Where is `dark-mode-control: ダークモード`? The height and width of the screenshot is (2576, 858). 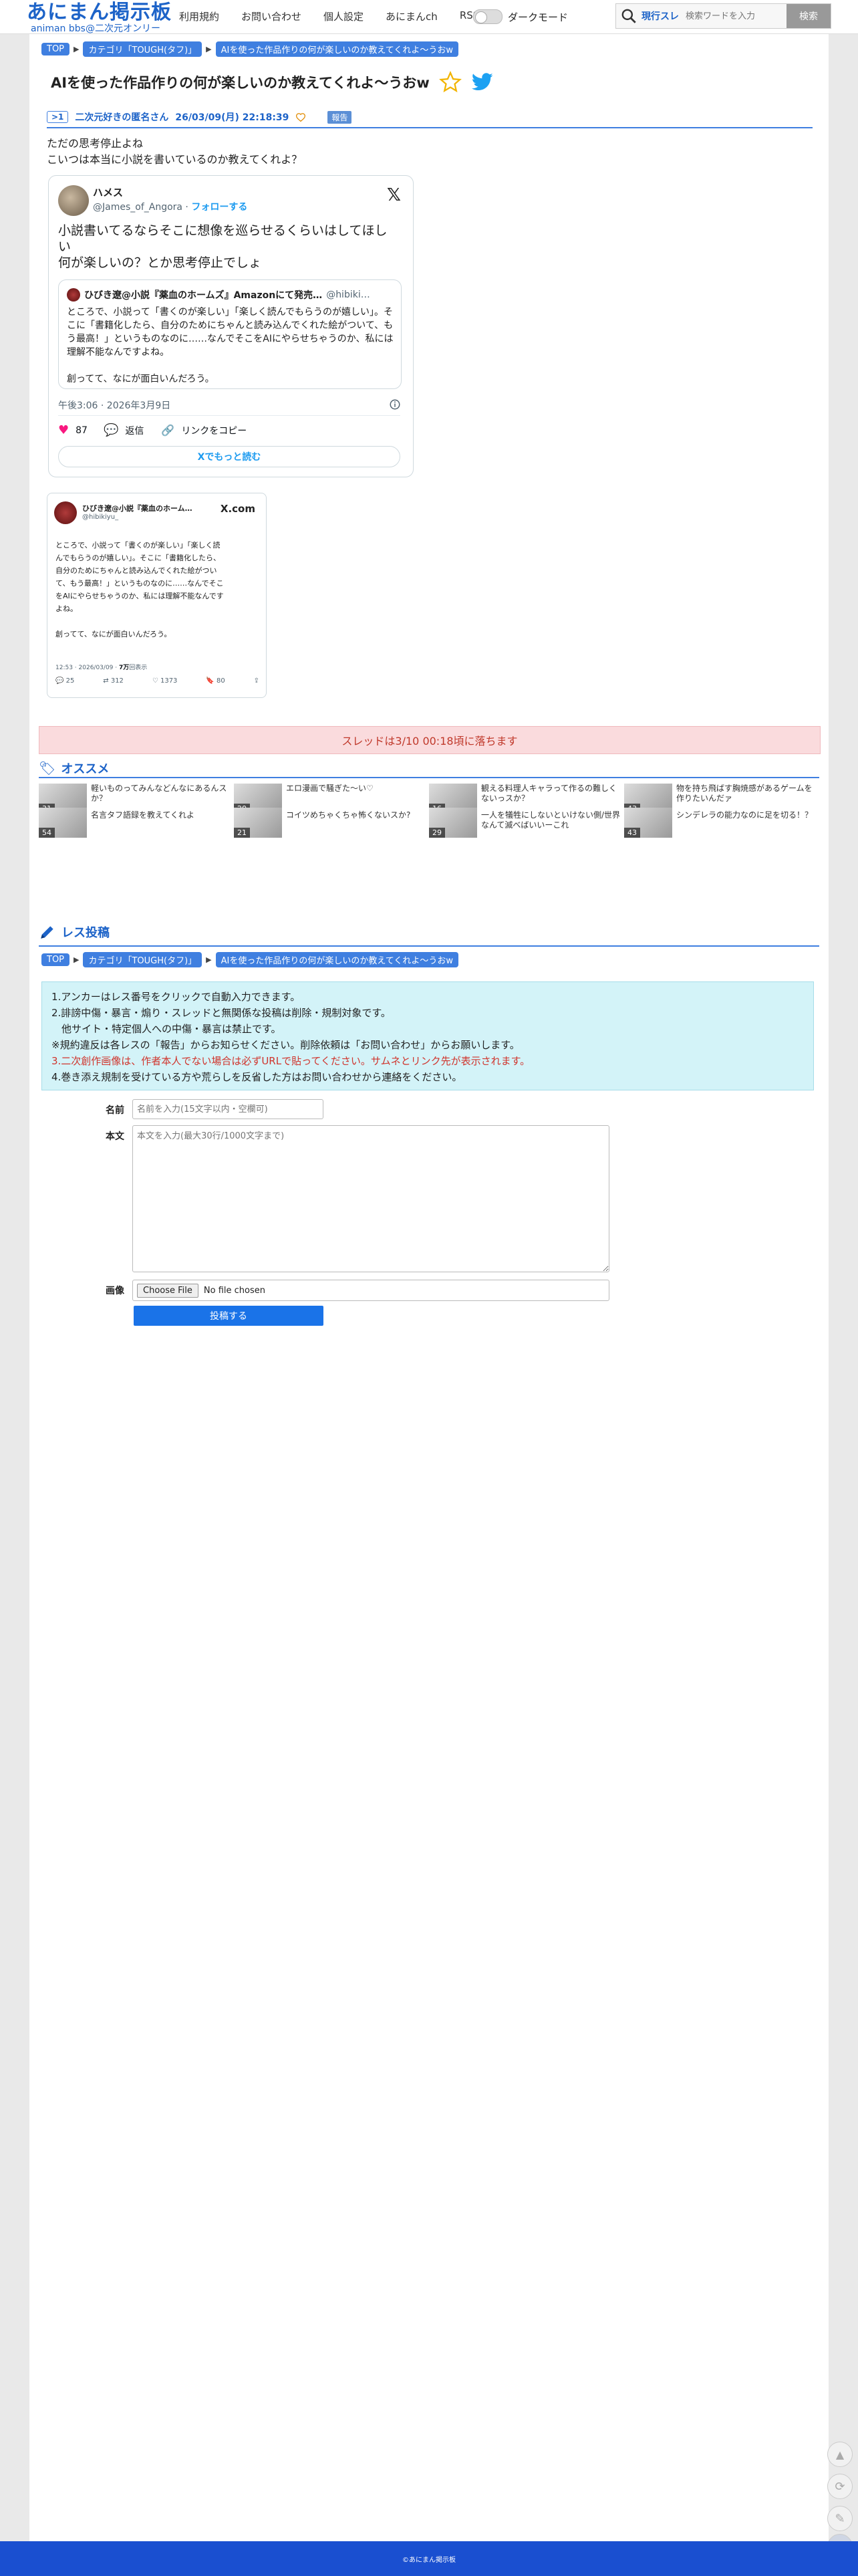
dark-mode-control: ダークモード is located at coordinates (520, 16).